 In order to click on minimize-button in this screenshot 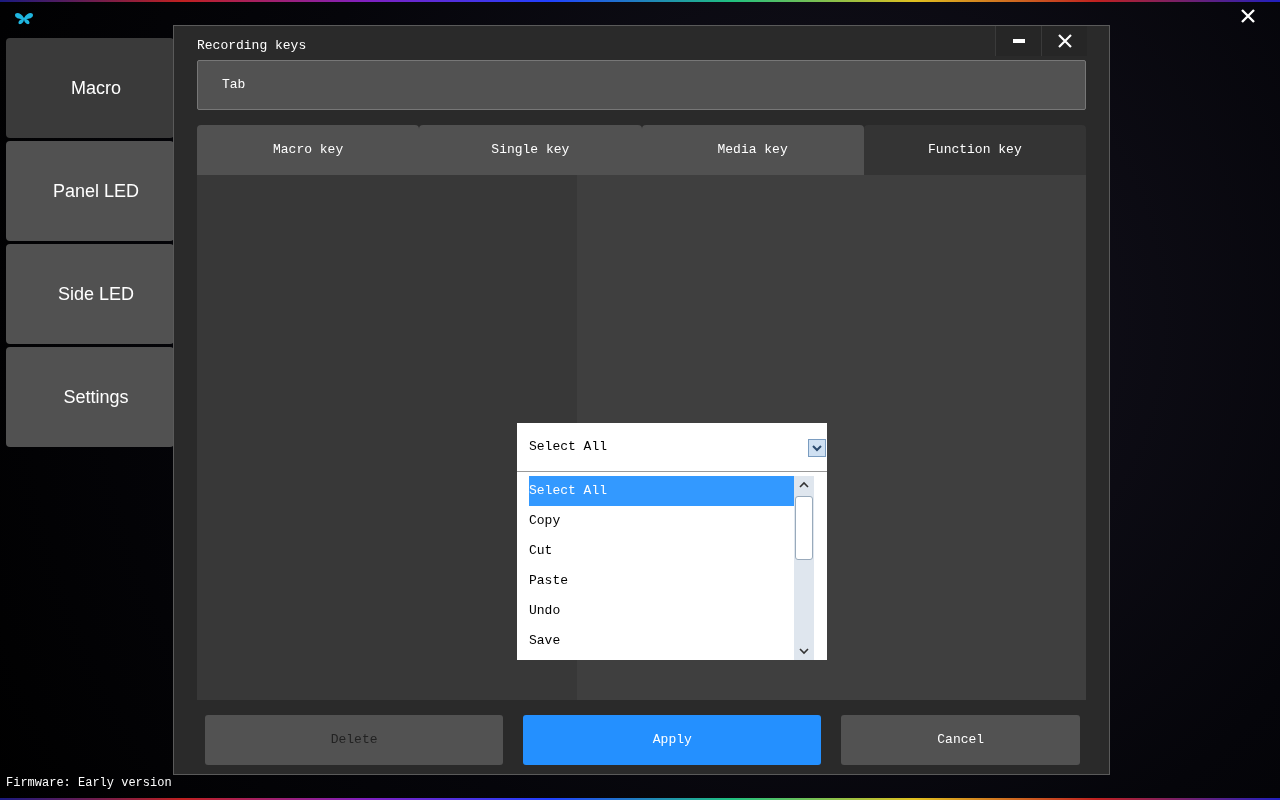, I will do `click(1018, 41)`.